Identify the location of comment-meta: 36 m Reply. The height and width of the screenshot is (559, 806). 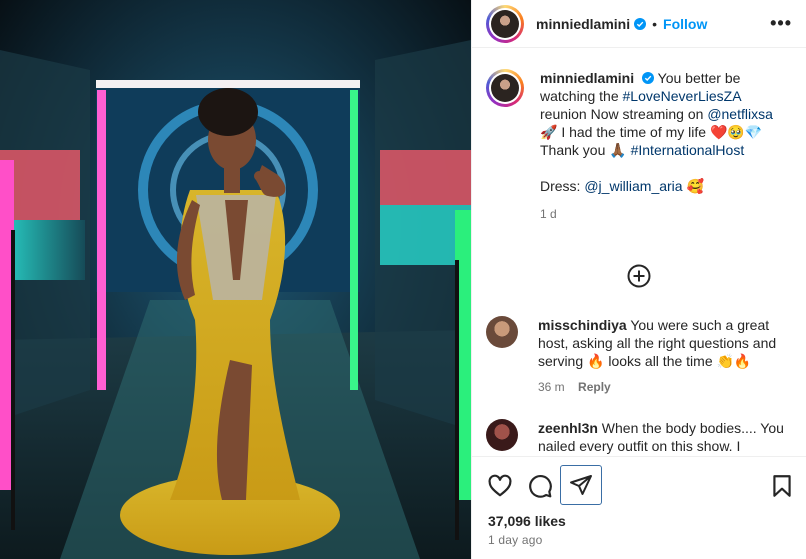
(667, 387).